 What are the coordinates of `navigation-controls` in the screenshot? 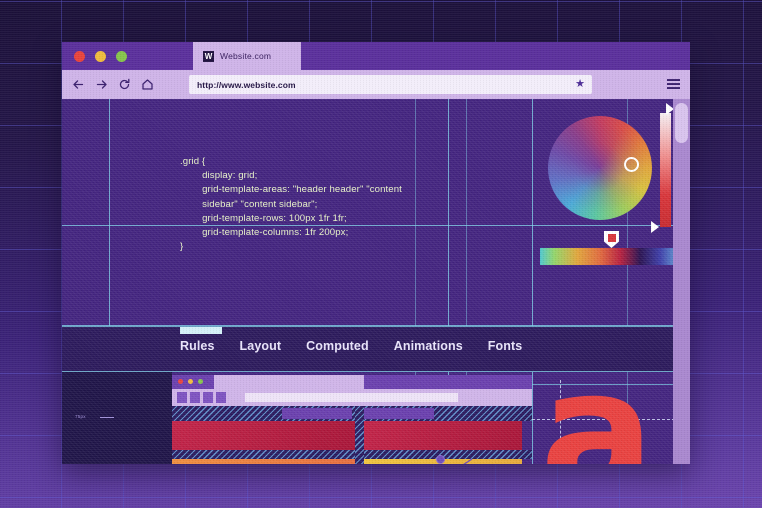 It's located at (108, 84).